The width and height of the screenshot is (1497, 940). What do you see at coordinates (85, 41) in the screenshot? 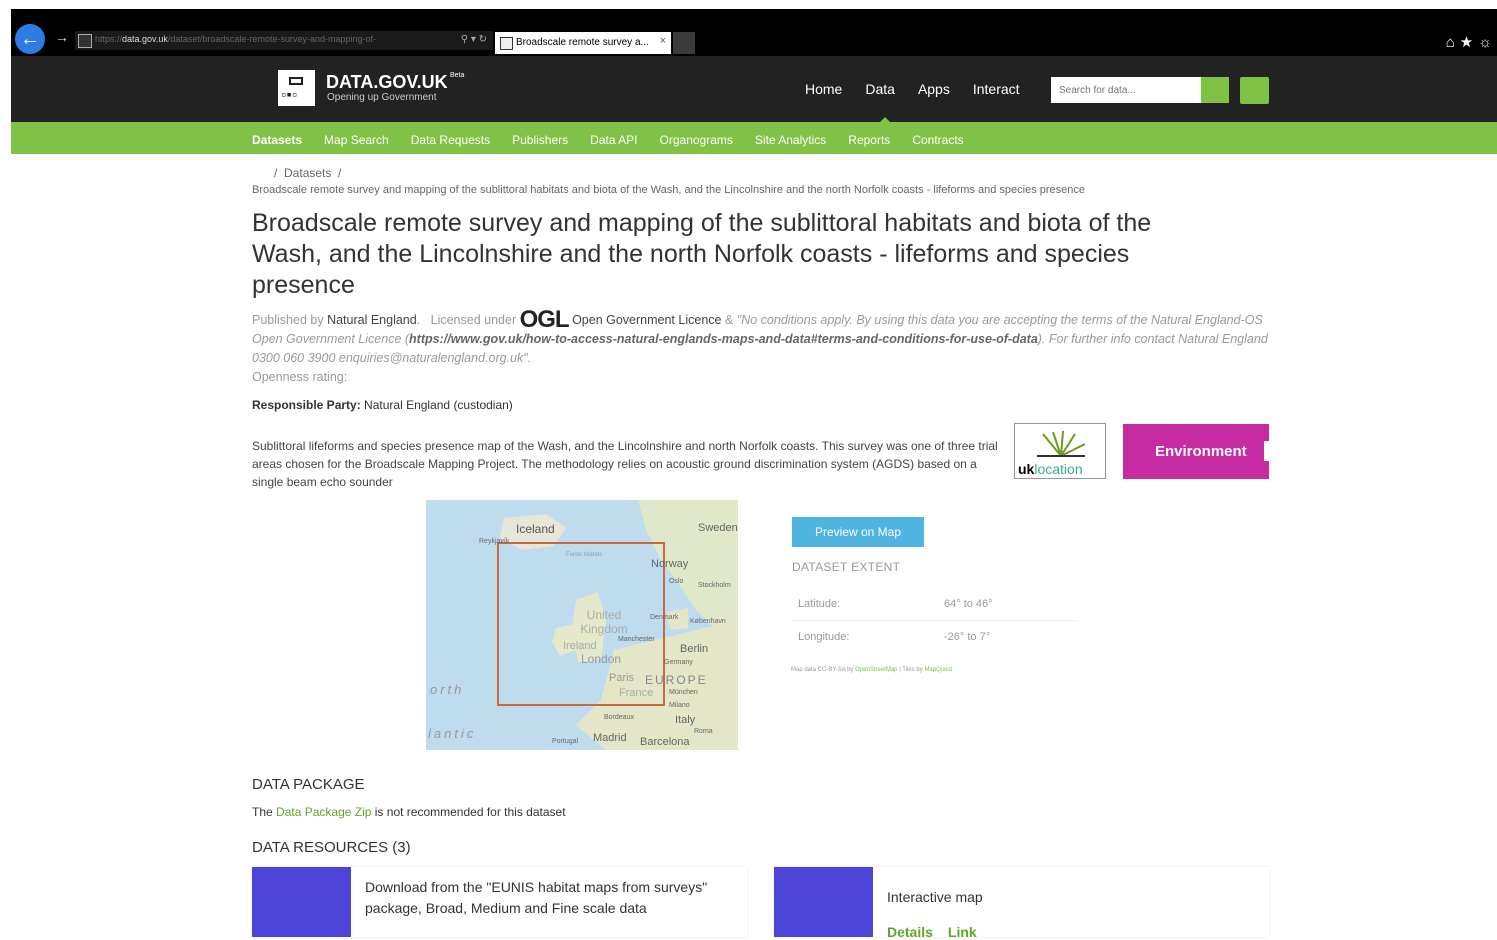
I see `page-favicon-icon` at bounding box center [85, 41].